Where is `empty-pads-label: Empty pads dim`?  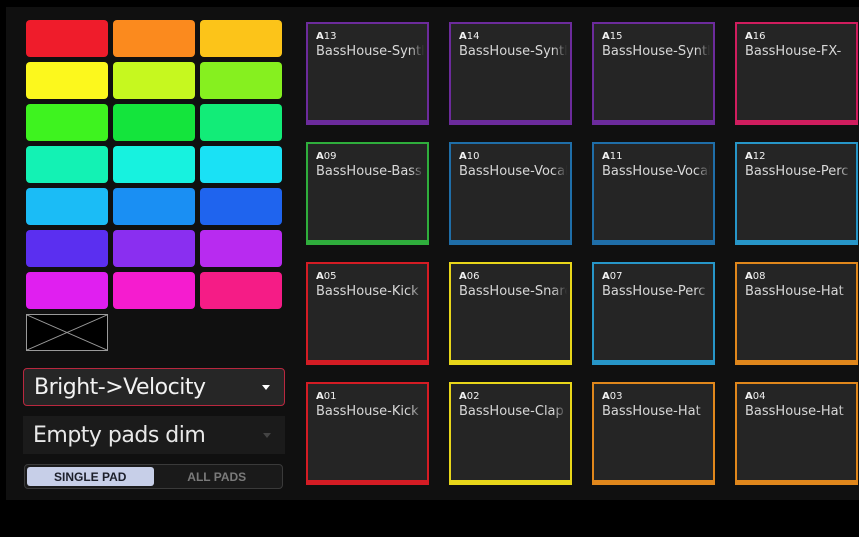
empty-pads-label: Empty pads dim is located at coordinates (119, 435).